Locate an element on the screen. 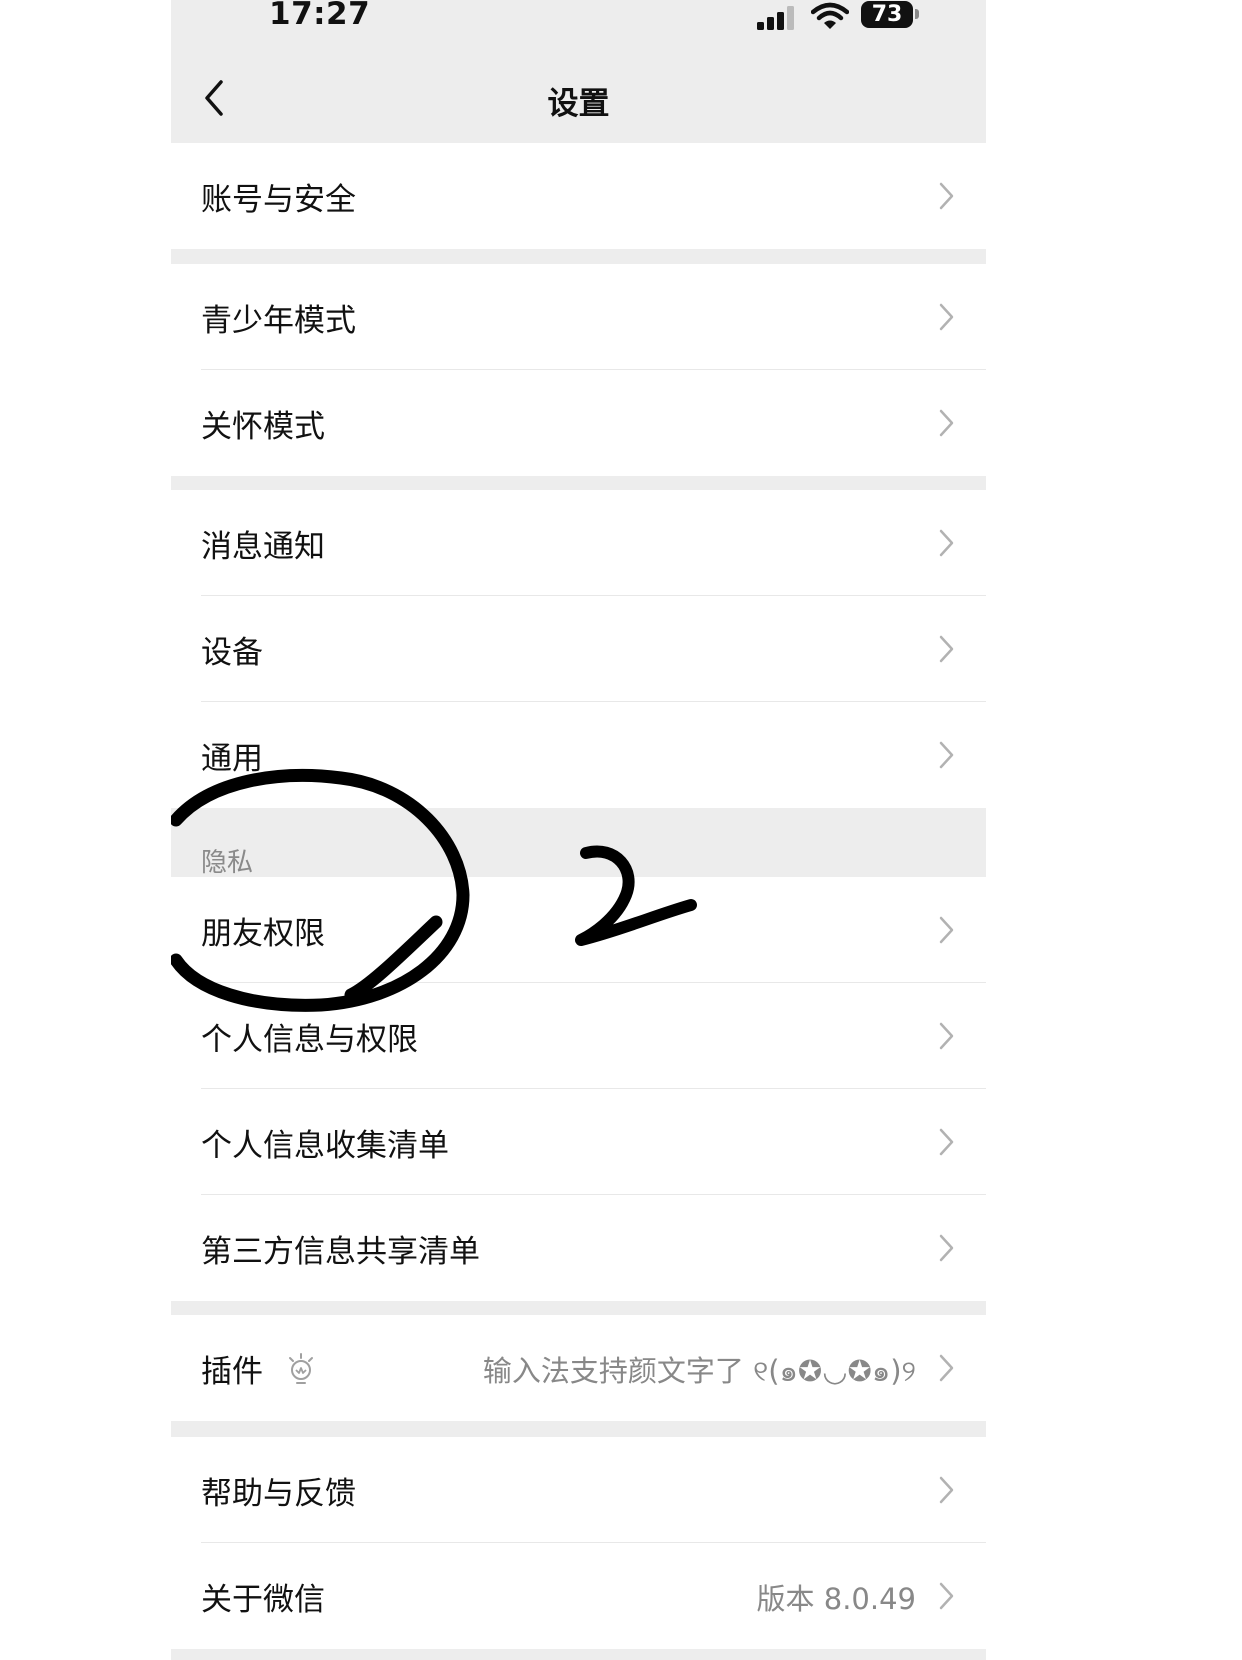 This screenshot has width=1242, height=1660. lightbulb-icon is located at coordinates (301, 1368).